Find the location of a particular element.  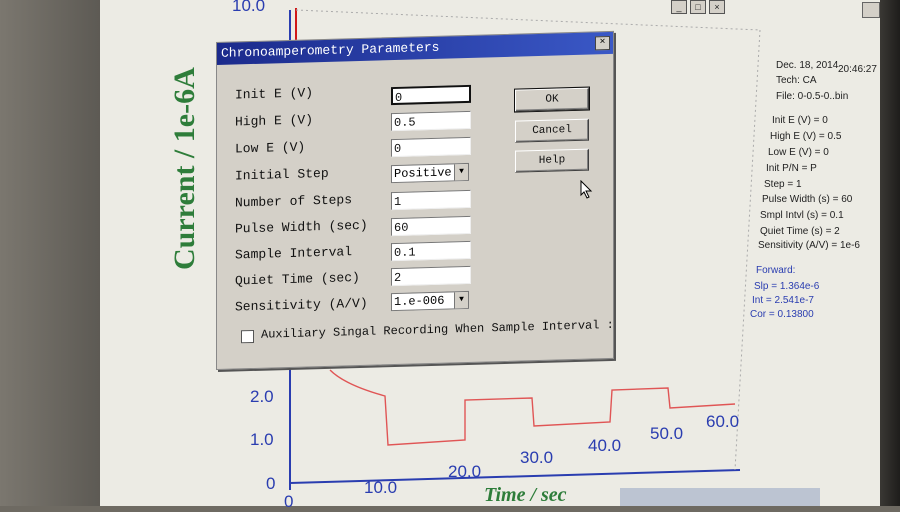

forward-title: Forward: is located at coordinates (776, 270).